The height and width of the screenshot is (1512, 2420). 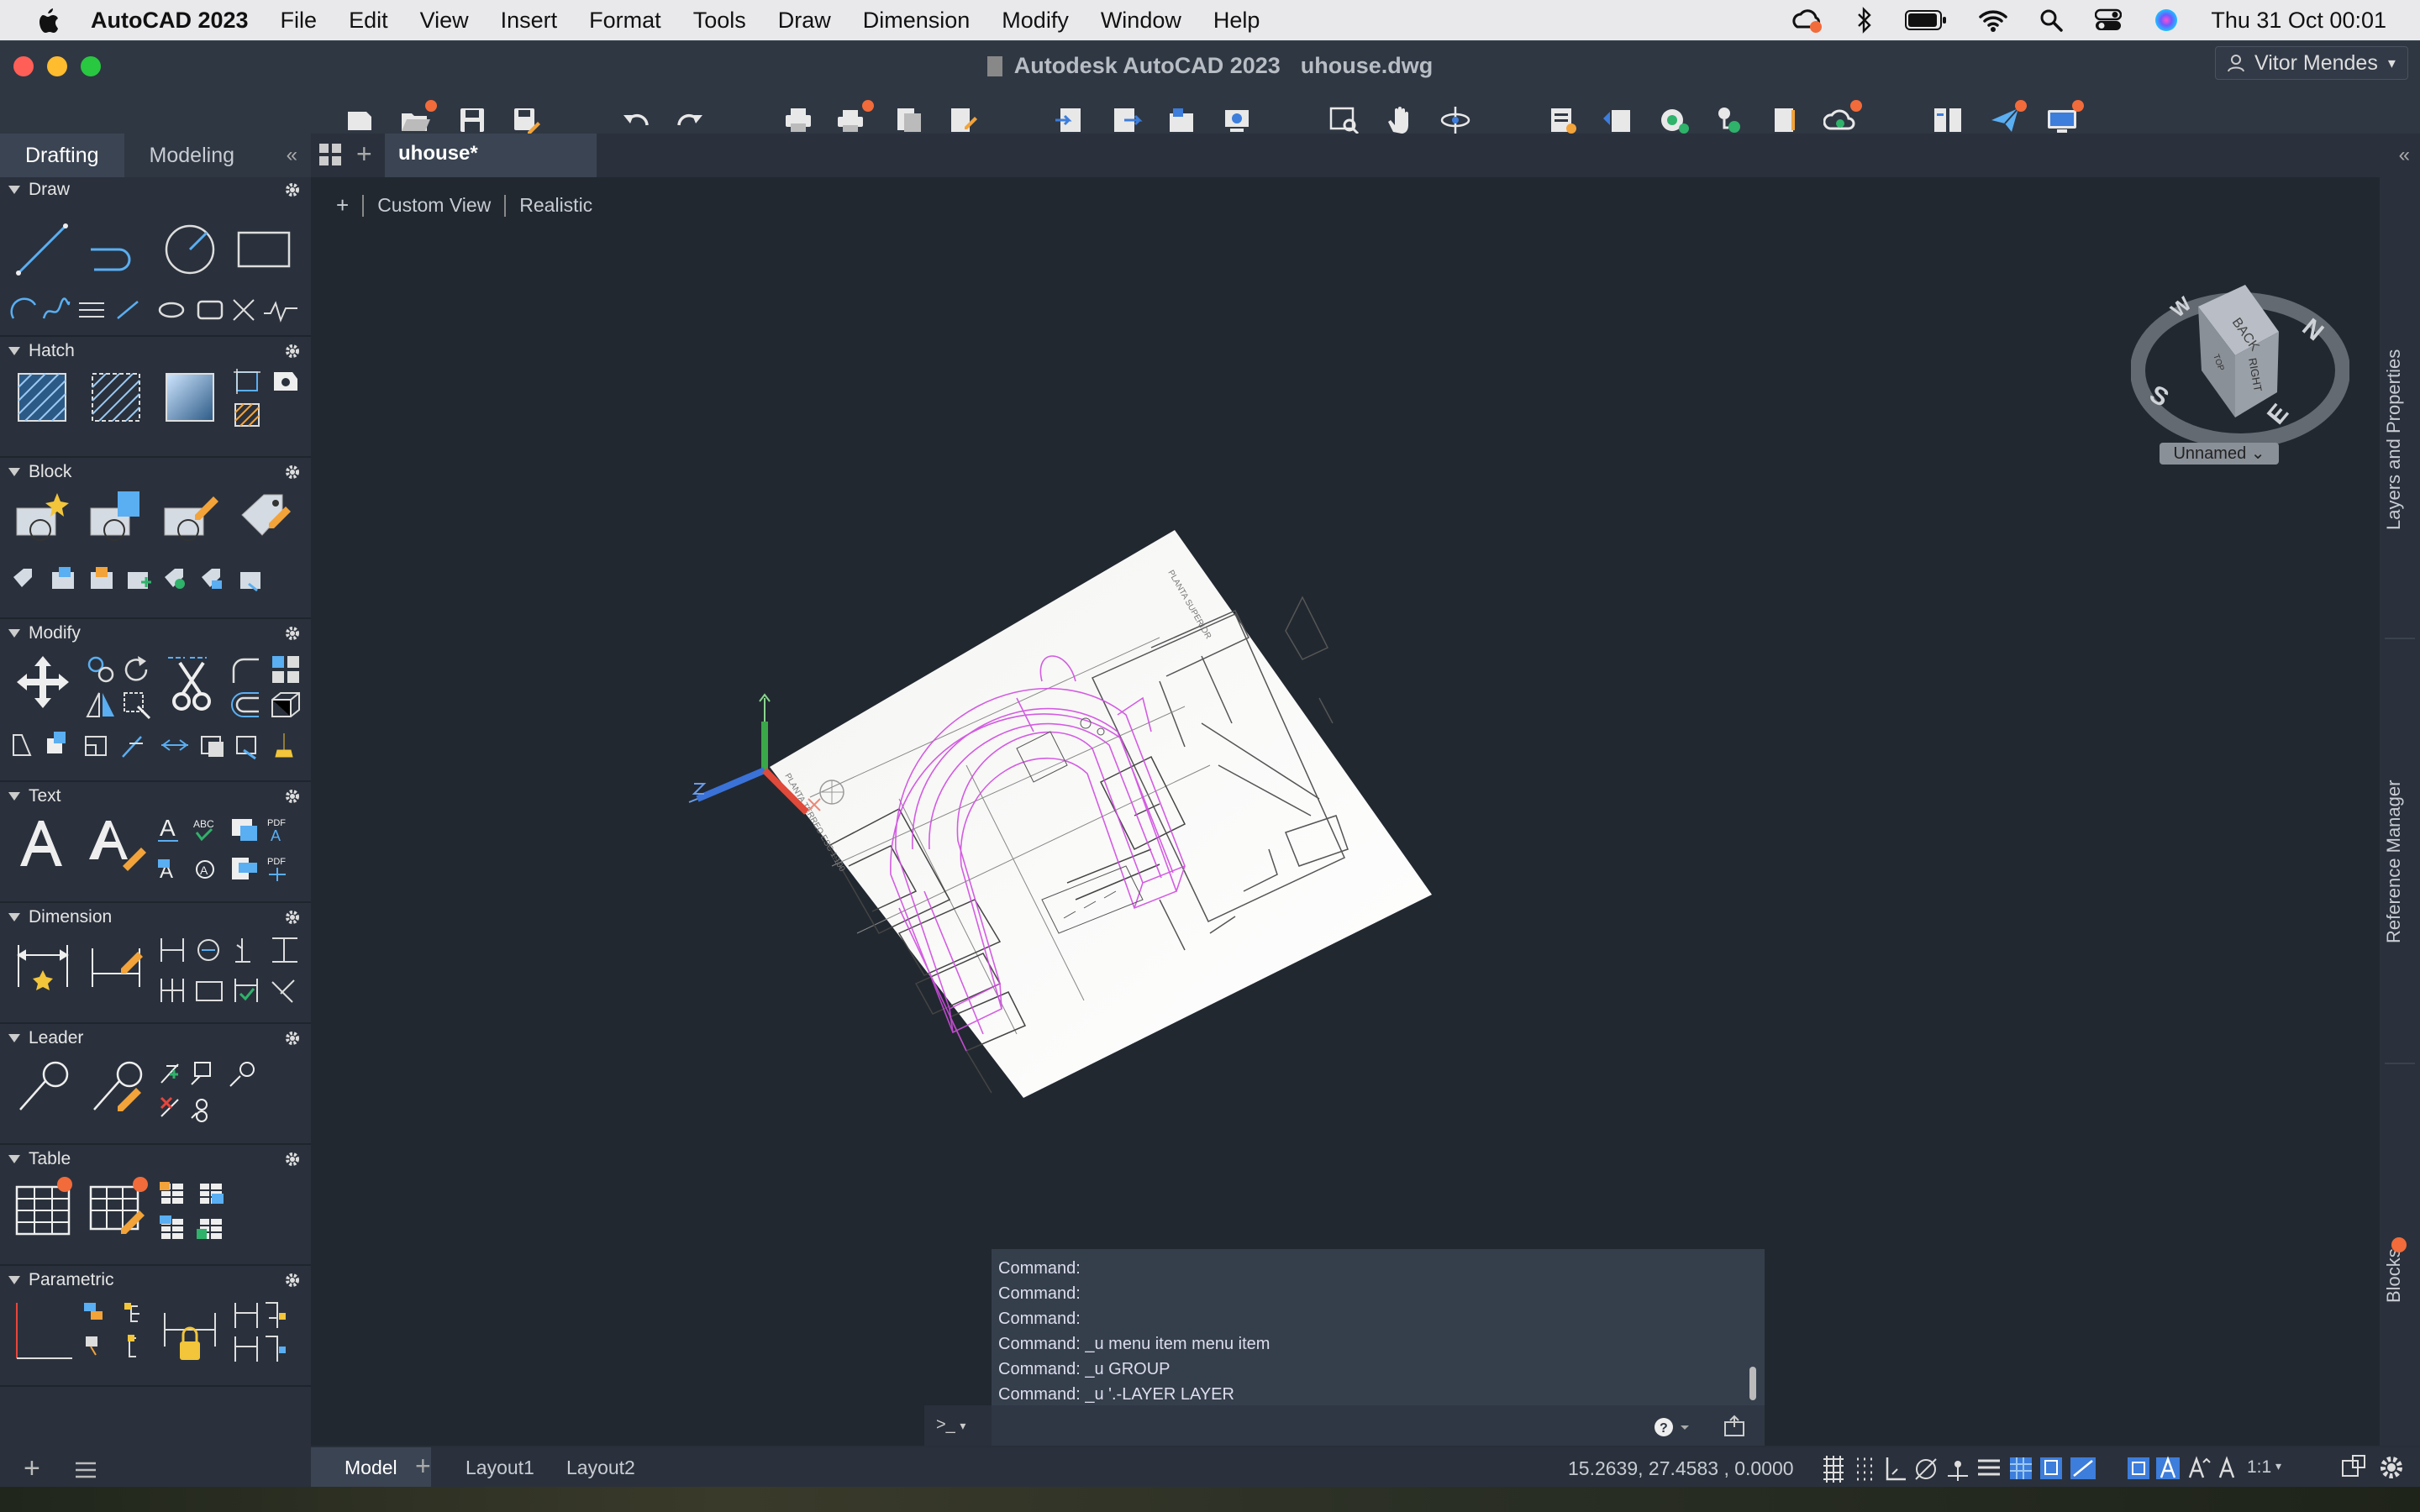 I want to click on region-icon, so click(x=247, y=415).